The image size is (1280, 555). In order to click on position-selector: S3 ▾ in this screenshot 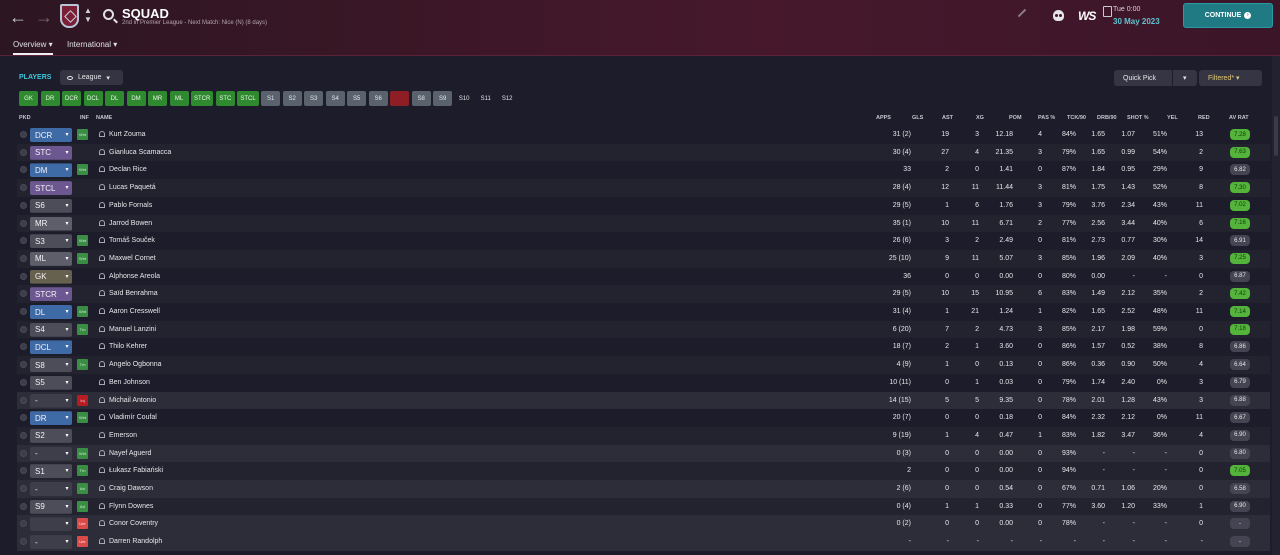, I will do `click(51, 241)`.